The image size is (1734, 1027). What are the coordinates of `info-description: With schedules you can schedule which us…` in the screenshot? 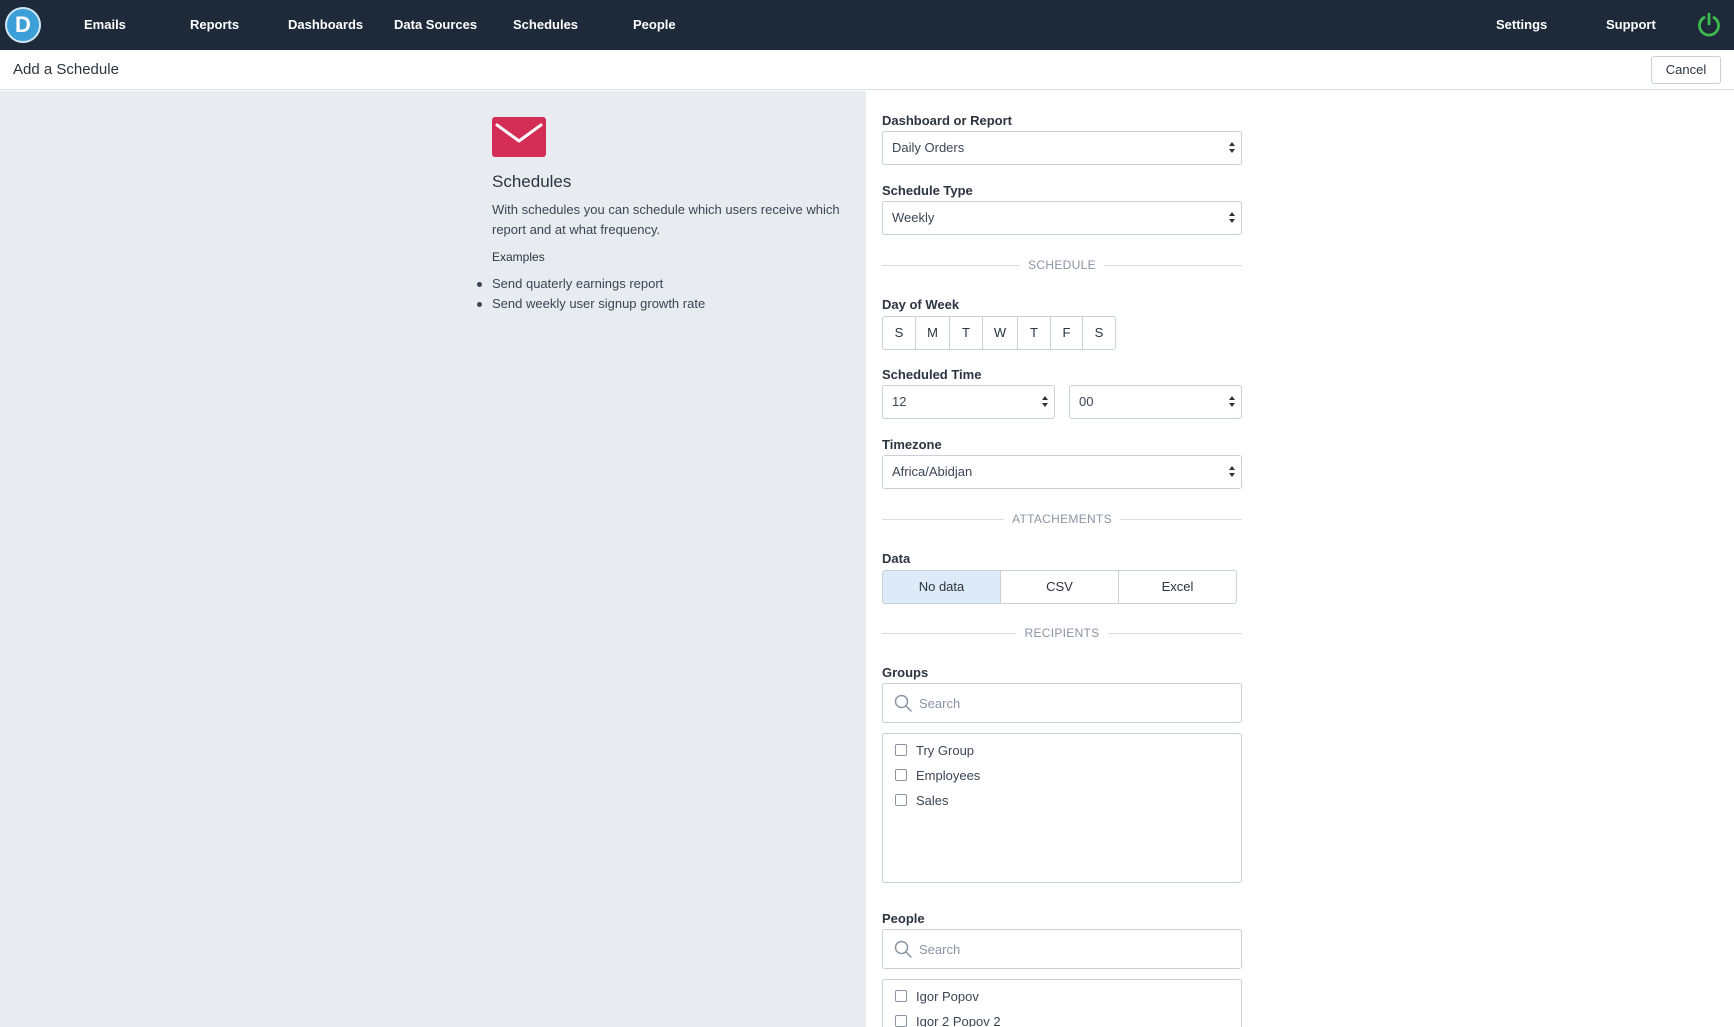 It's located at (666, 219).